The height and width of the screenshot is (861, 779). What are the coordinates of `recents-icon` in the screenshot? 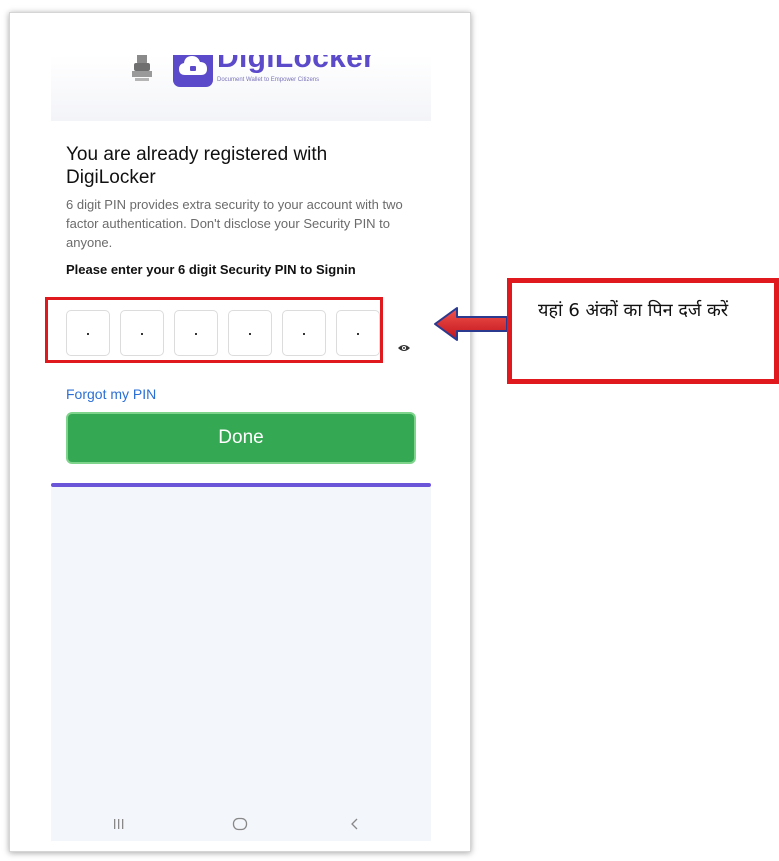 It's located at (119, 824).